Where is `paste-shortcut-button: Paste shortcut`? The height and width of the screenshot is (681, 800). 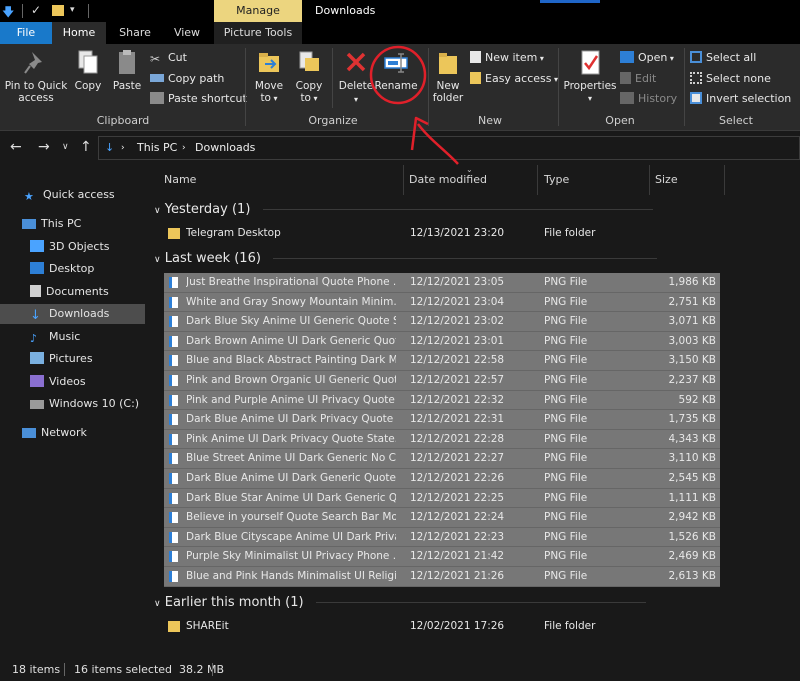 paste-shortcut-button: Paste shortcut is located at coordinates (198, 99).